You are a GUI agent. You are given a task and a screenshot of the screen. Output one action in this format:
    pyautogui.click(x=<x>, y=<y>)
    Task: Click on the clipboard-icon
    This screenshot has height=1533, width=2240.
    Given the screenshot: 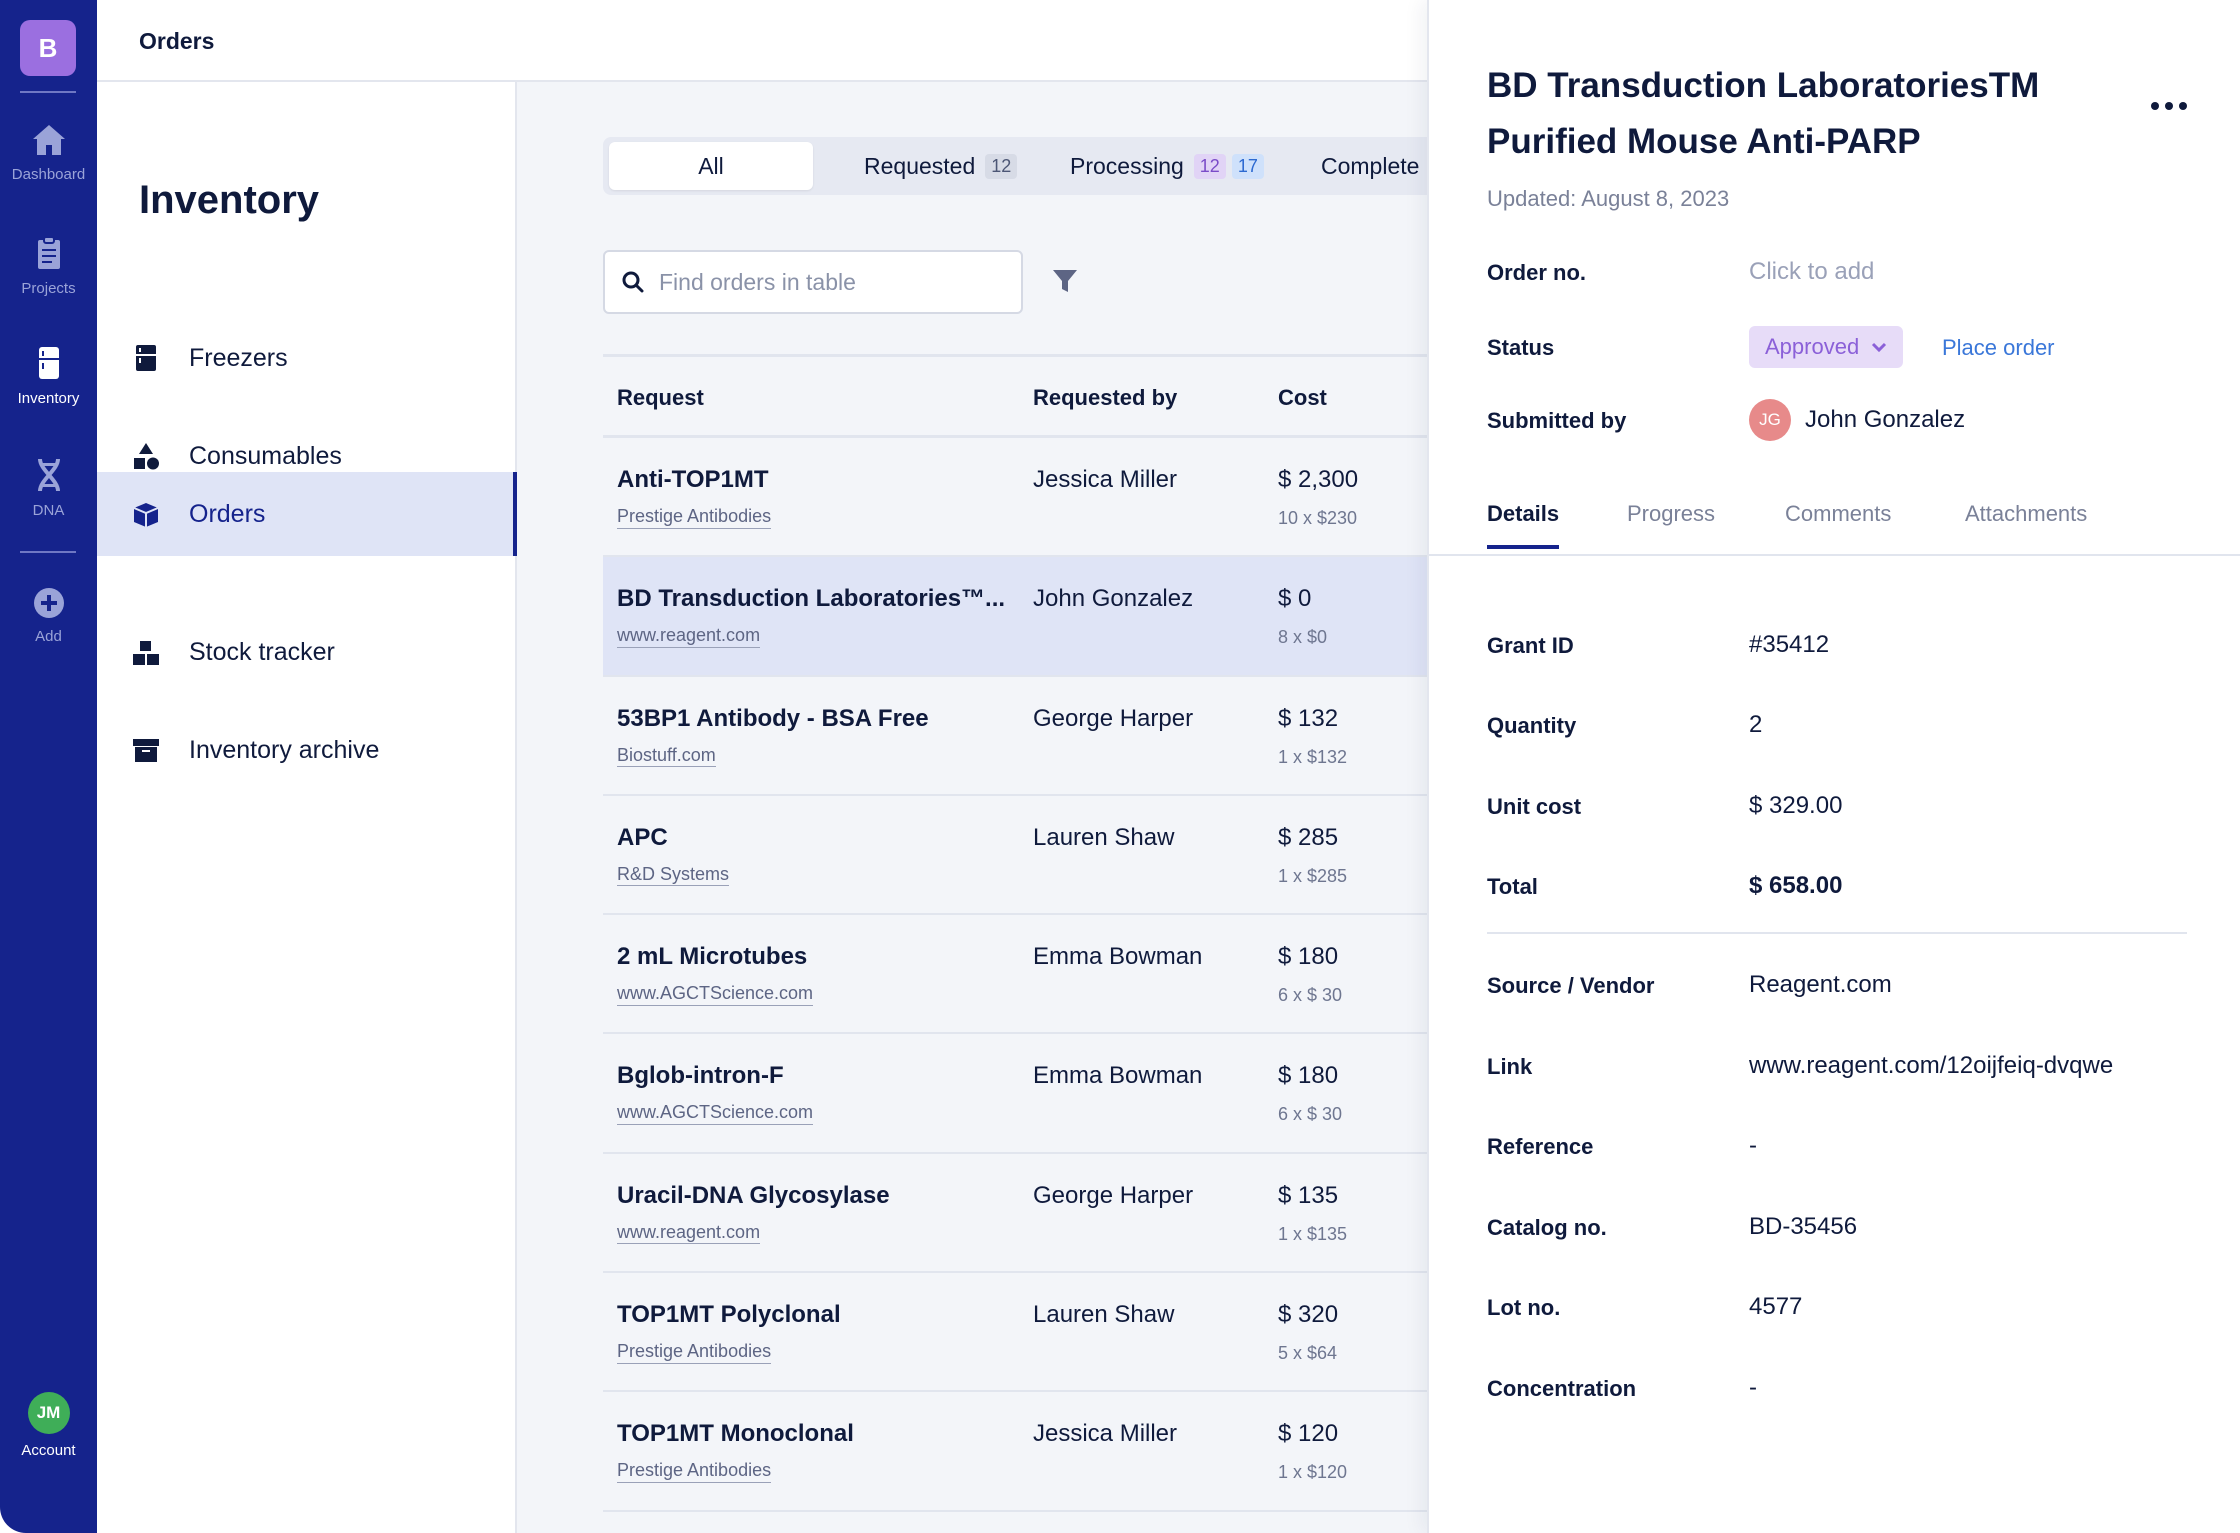 What is the action you would take?
    pyautogui.click(x=48, y=252)
    